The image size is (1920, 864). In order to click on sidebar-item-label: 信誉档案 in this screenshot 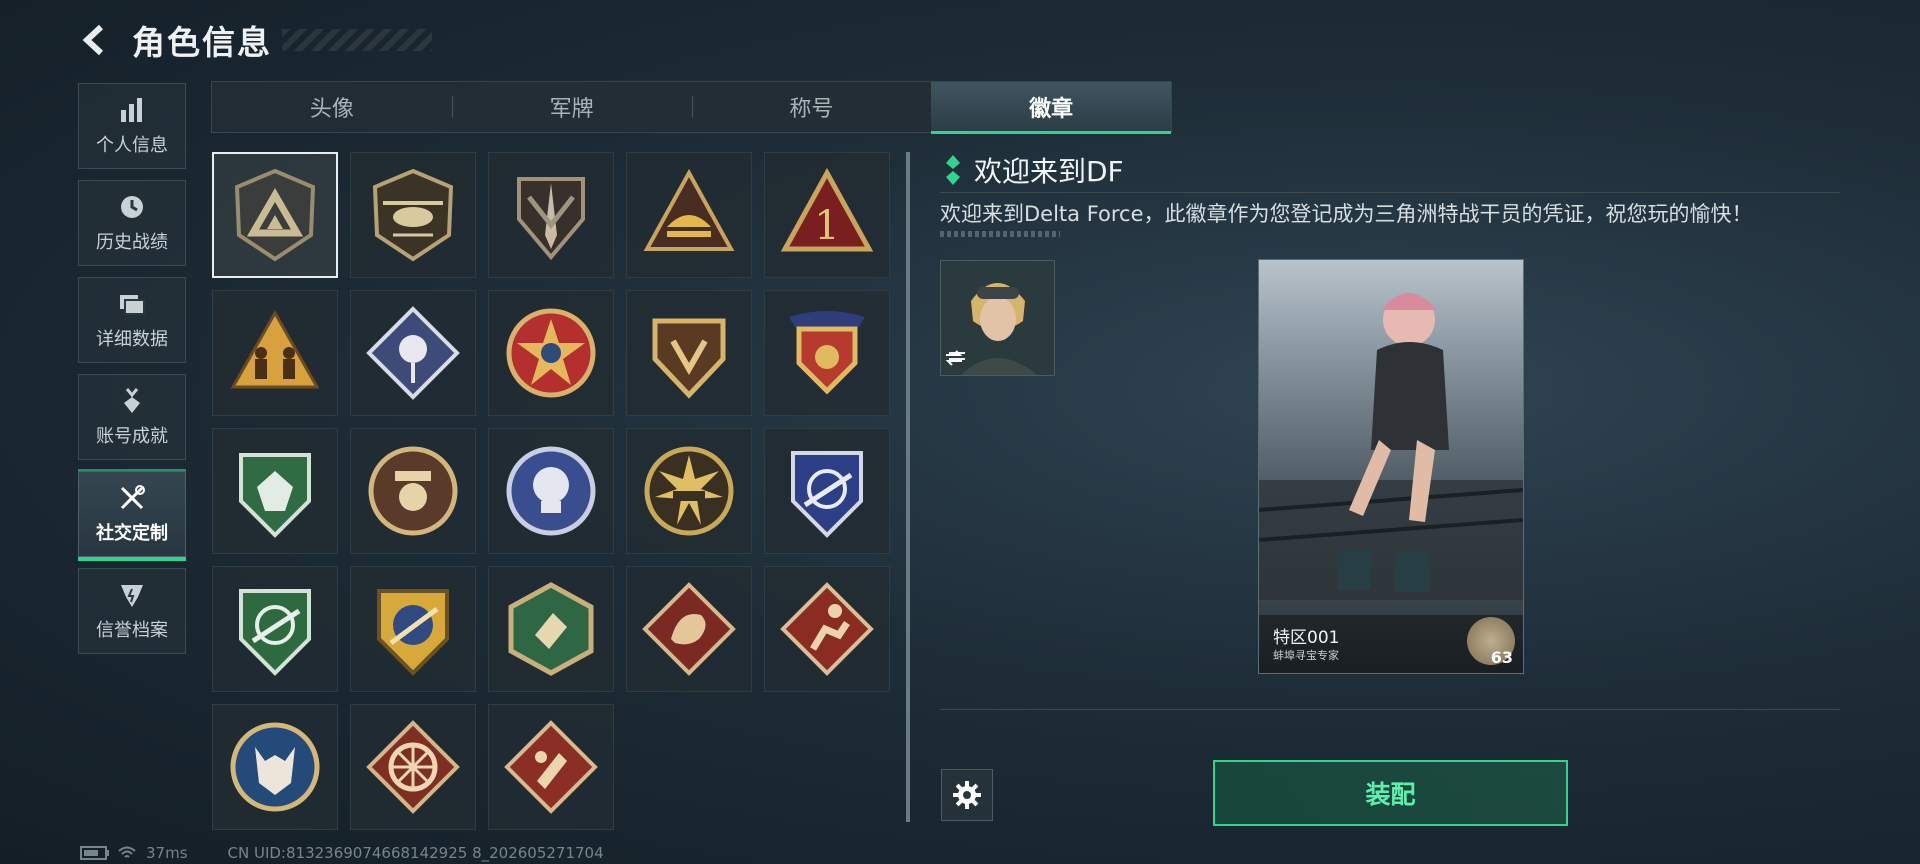, I will do `click(132, 630)`.